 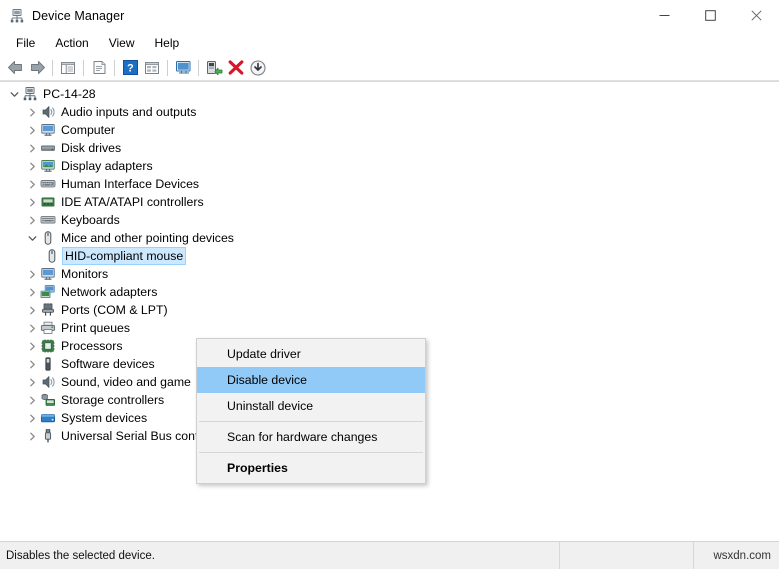 I want to click on enable-device-icon, so click(x=214, y=68).